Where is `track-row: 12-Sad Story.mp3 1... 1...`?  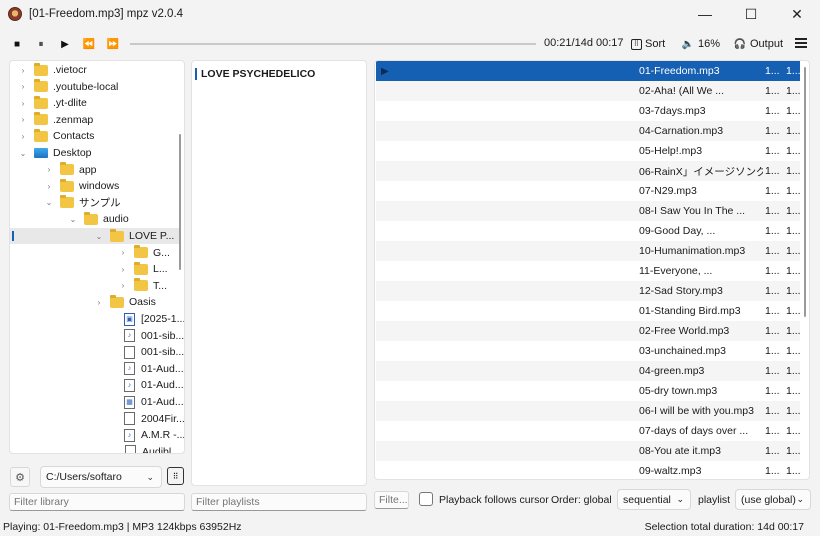 track-row: 12-Sad Story.mp3 1... 1... is located at coordinates (588, 291).